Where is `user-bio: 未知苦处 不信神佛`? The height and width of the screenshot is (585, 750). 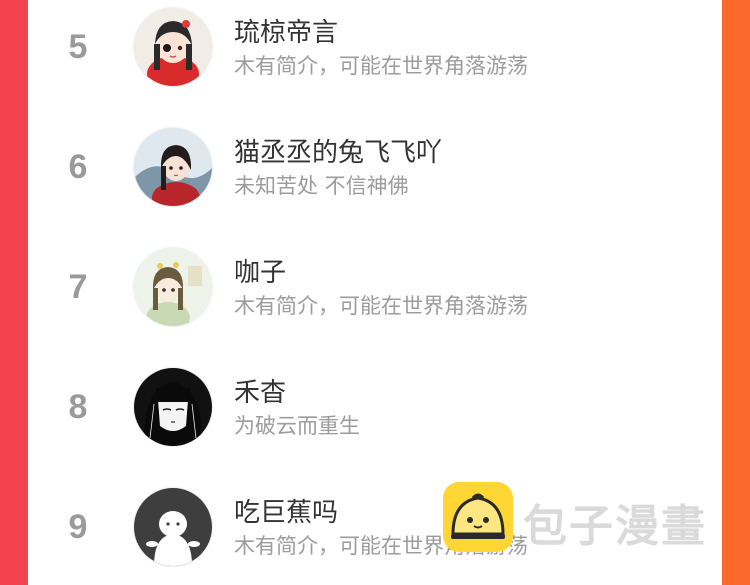 user-bio: 未知苦处 不信神佛 is located at coordinates (321, 186).